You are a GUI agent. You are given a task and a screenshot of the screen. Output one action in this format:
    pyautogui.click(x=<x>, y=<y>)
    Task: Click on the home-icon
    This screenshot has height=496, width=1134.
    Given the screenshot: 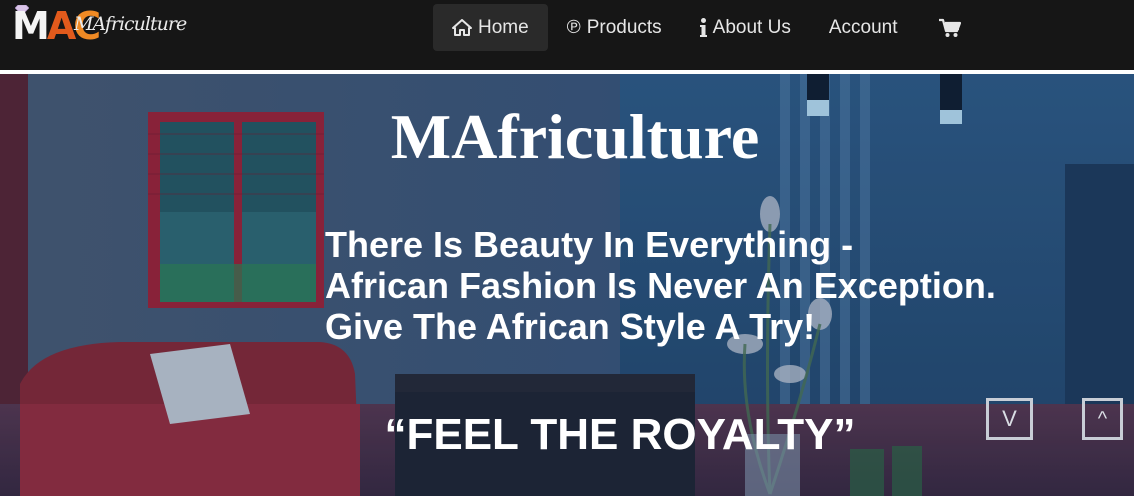 What is the action you would take?
    pyautogui.click(x=462, y=27)
    